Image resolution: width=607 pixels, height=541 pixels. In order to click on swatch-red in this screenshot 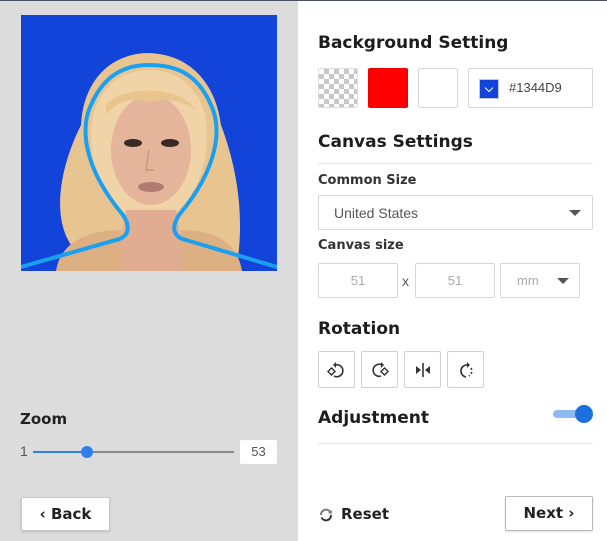, I will do `click(388, 88)`.